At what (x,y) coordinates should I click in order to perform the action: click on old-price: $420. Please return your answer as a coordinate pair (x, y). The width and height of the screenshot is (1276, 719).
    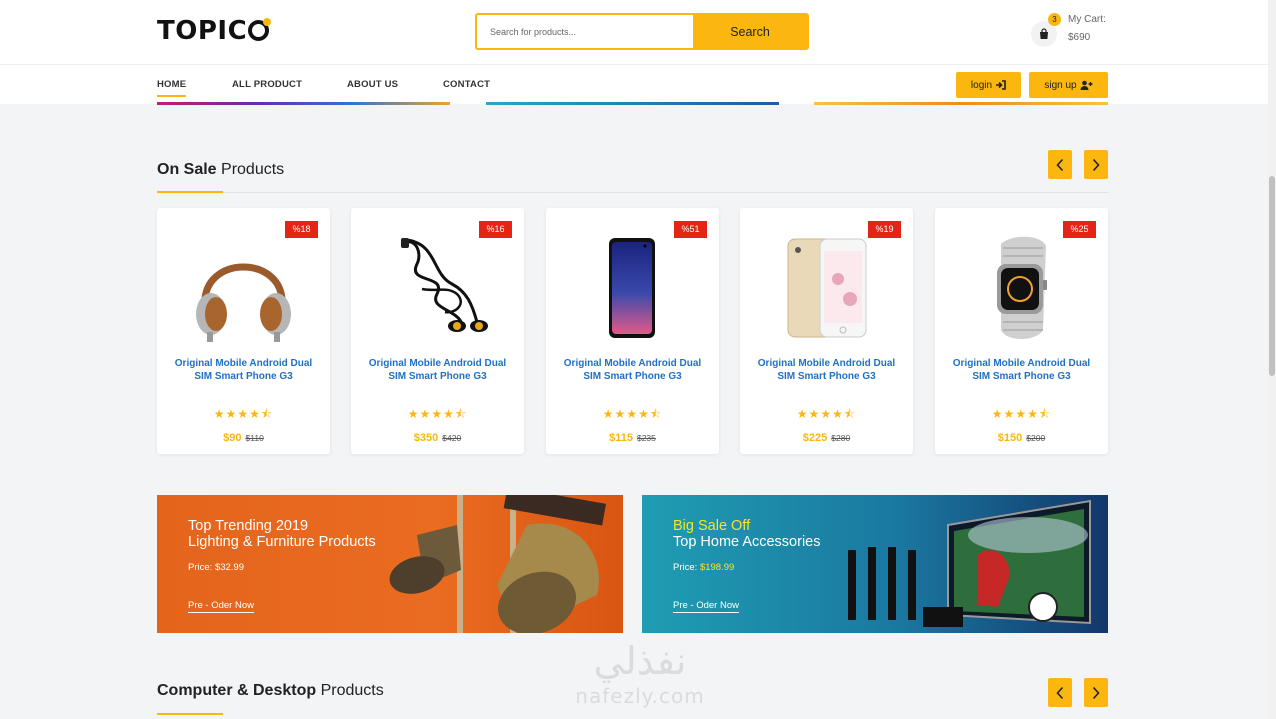
    Looking at the image, I should click on (452, 438).